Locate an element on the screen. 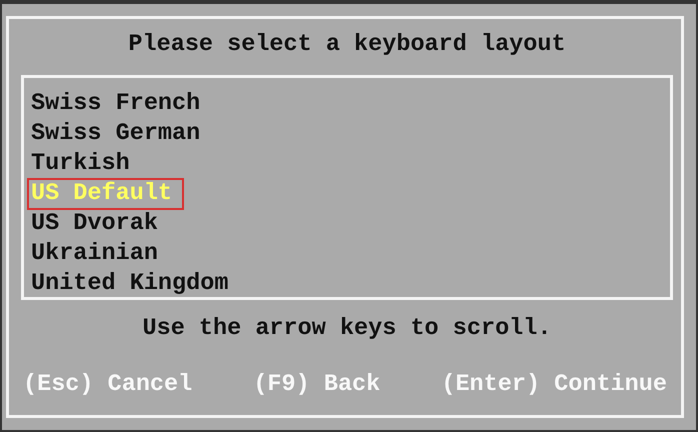 This screenshot has height=432, width=698. layout-option: US Dvorak is located at coordinates (94, 224).